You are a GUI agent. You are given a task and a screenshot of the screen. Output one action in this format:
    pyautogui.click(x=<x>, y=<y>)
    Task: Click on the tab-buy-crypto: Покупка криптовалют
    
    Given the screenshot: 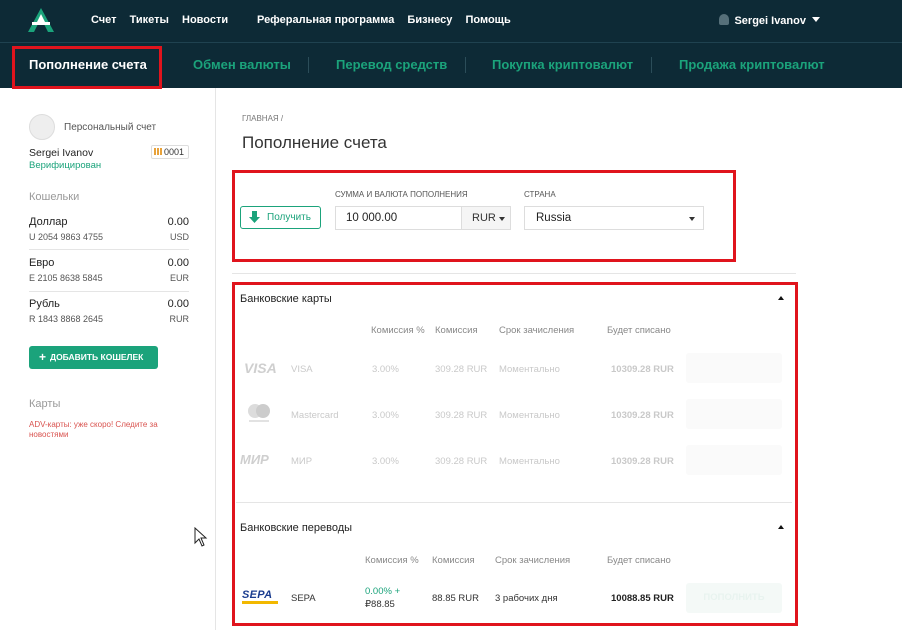 What is the action you would take?
    pyautogui.click(x=562, y=64)
    